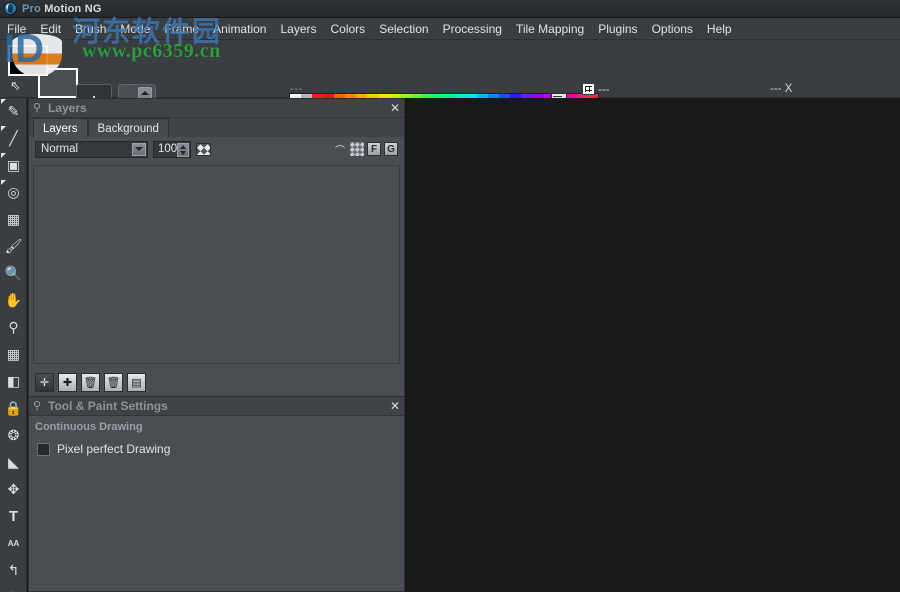 This screenshot has height=592, width=900. I want to click on layers-tab-bar: Layers Background, so click(216, 127).